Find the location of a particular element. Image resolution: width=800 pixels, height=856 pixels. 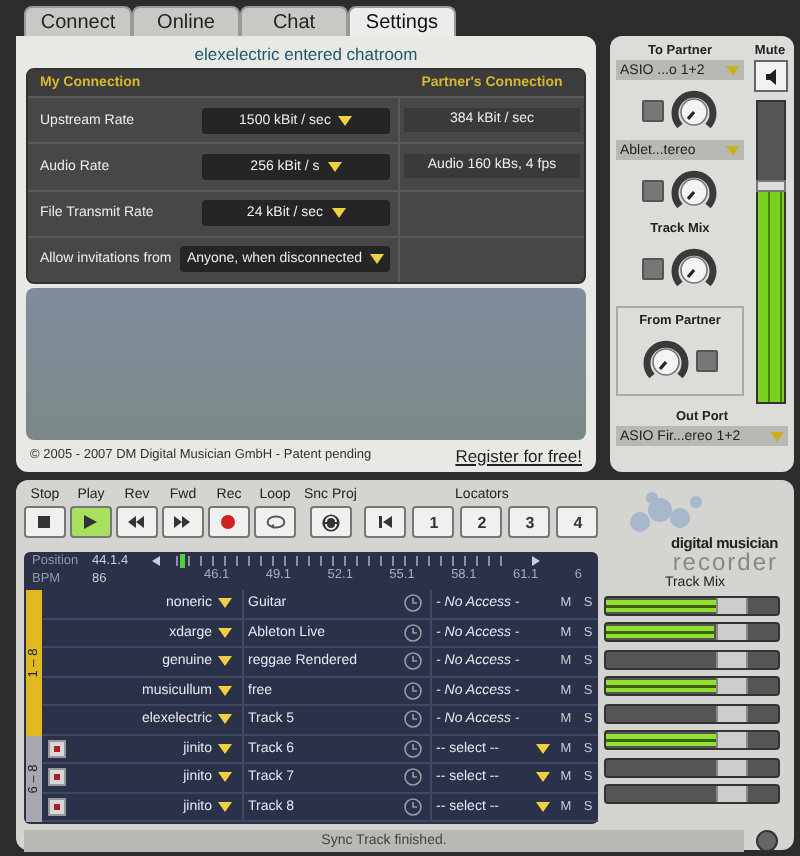

rewind-icon is located at coordinates (137, 522).